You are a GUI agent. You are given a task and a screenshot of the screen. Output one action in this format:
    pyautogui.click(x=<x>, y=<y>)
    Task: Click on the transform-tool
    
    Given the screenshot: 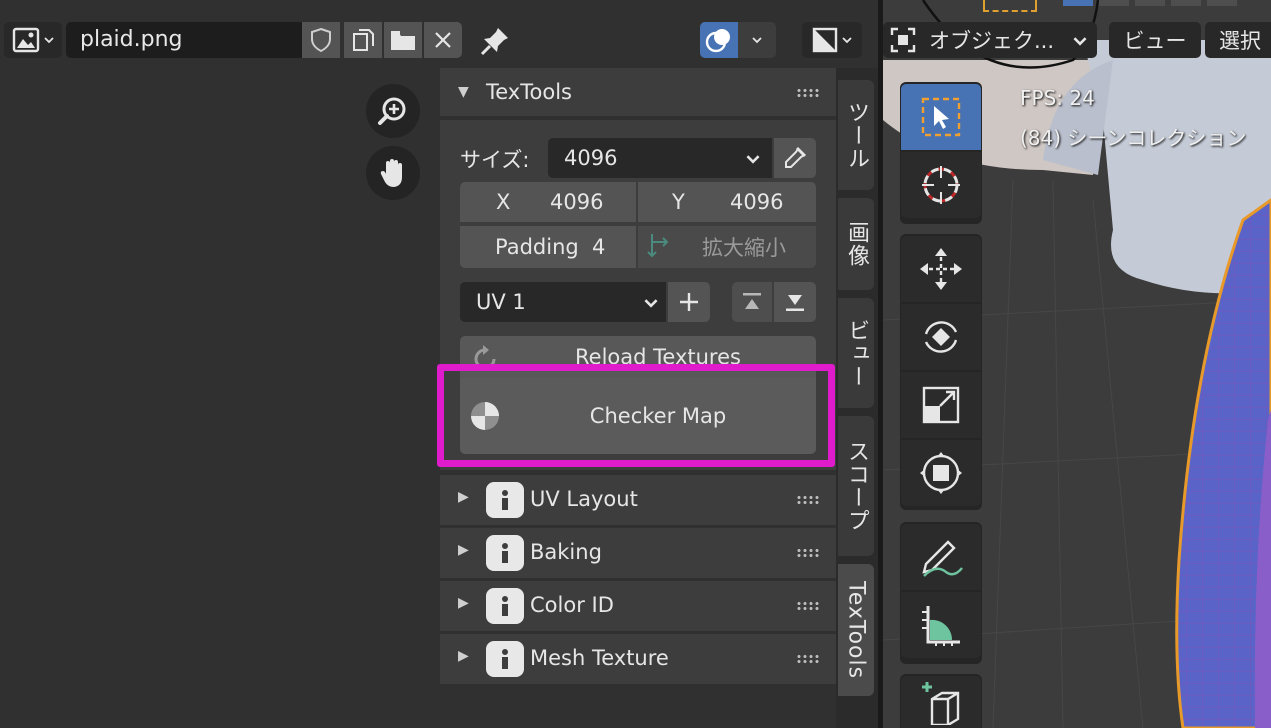 What is the action you would take?
    pyautogui.click(x=941, y=473)
    